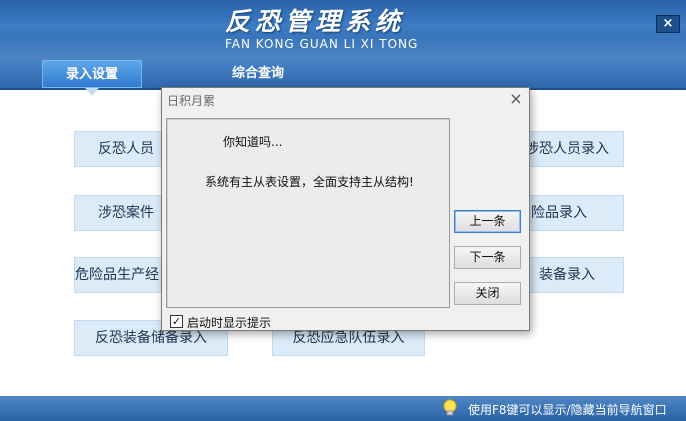 The height and width of the screenshot is (421, 686). Describe the element at coordinates (92, 74) in the screenshot. I see `tab-input-settings: 录入设置` at that location.